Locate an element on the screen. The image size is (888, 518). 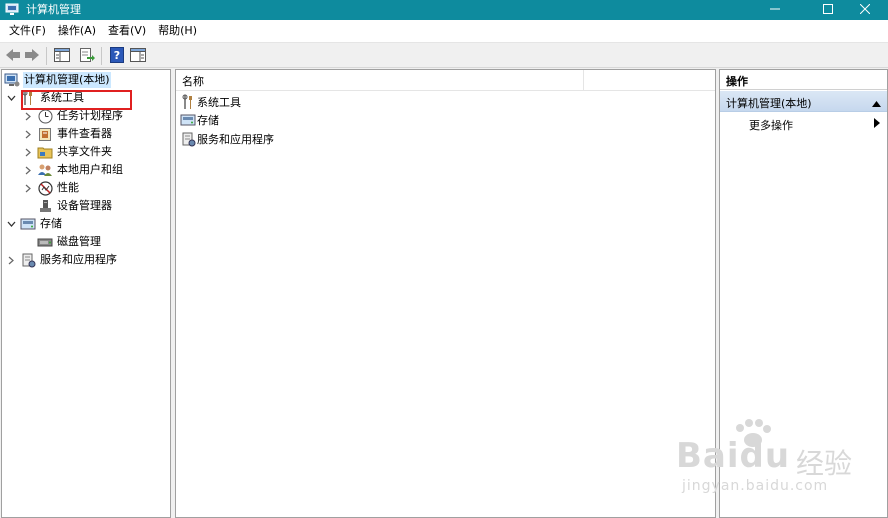
menu-bar: 文件(F) 操作(A) 查看(V) 帮助(H) is located at coordinates (444, 31).